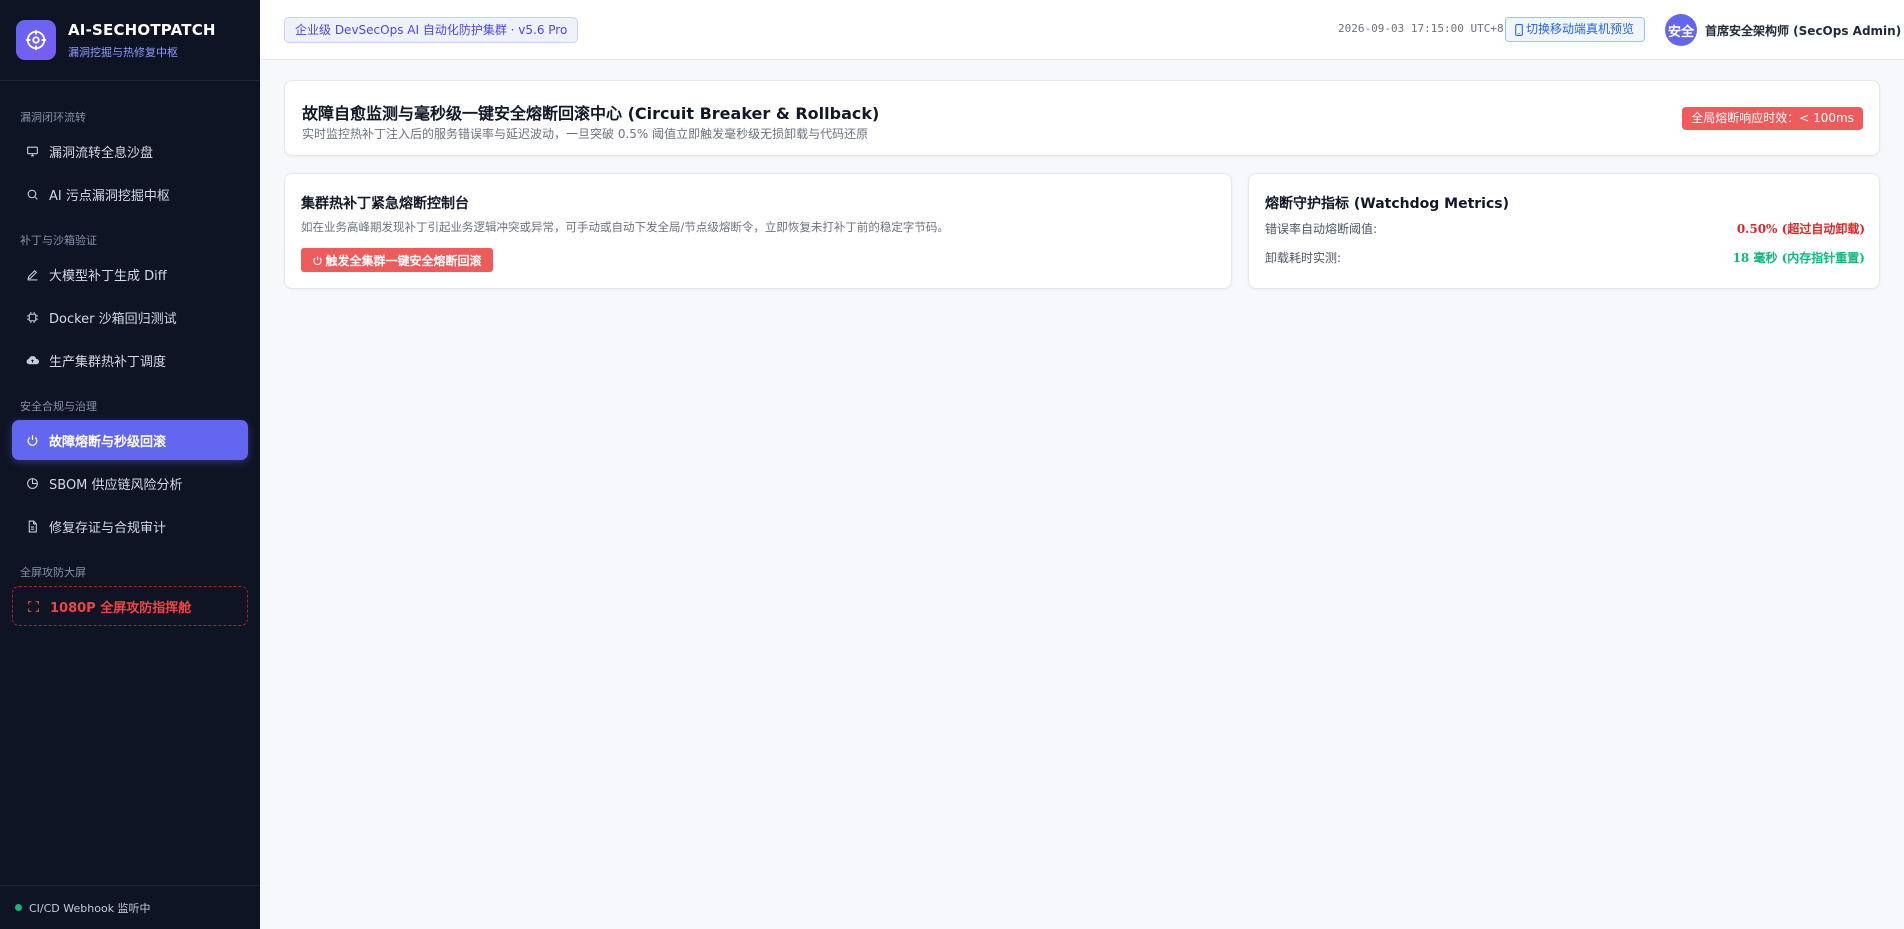  Describe the element at coordinates (1565, 228) in the screenshot. I see `metric-row-threshold: 错误率自动熔断阈值: 0.50% (超过自动卸载)` at that location.